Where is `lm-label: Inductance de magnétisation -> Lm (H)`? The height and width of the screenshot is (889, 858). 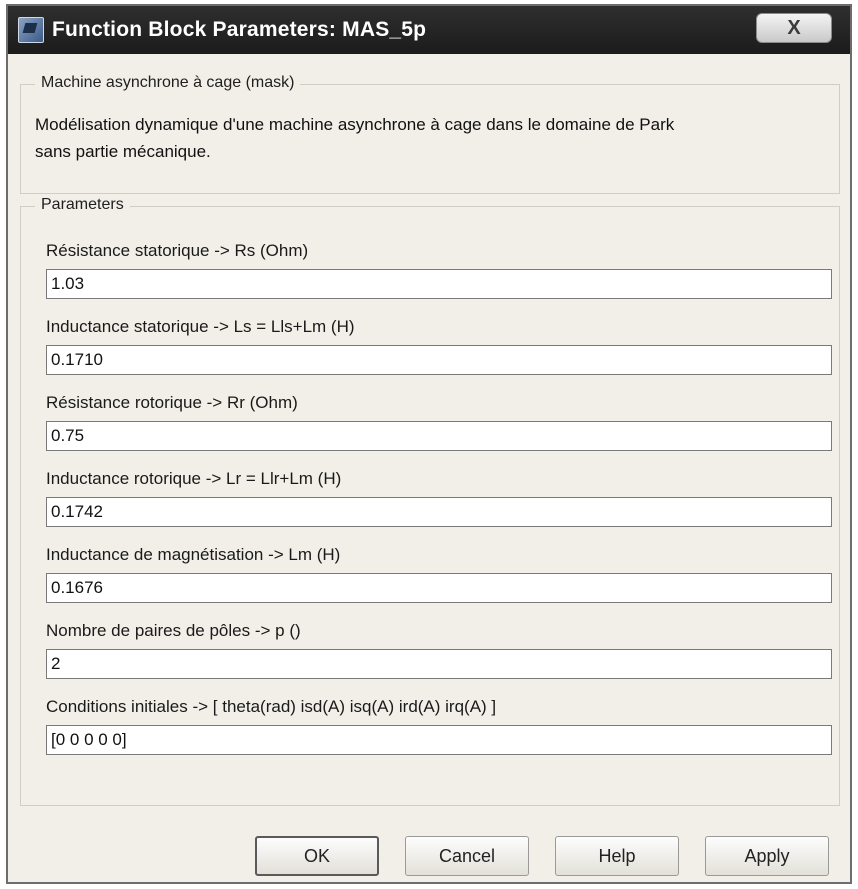
lm-label: Inductance de magnétisation -> Lm (H) is located at coordinates (193, 554).